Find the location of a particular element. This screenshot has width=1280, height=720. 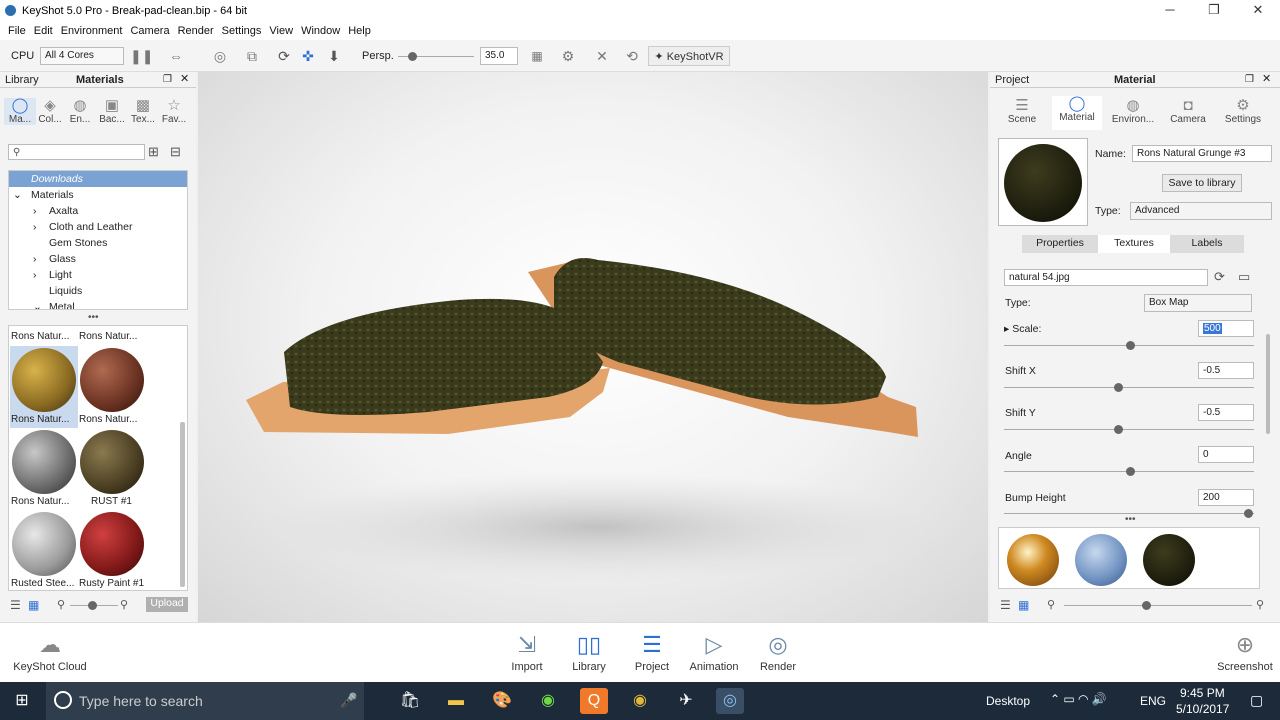

thumb-size-slider is located at coordinates (1158, 605).